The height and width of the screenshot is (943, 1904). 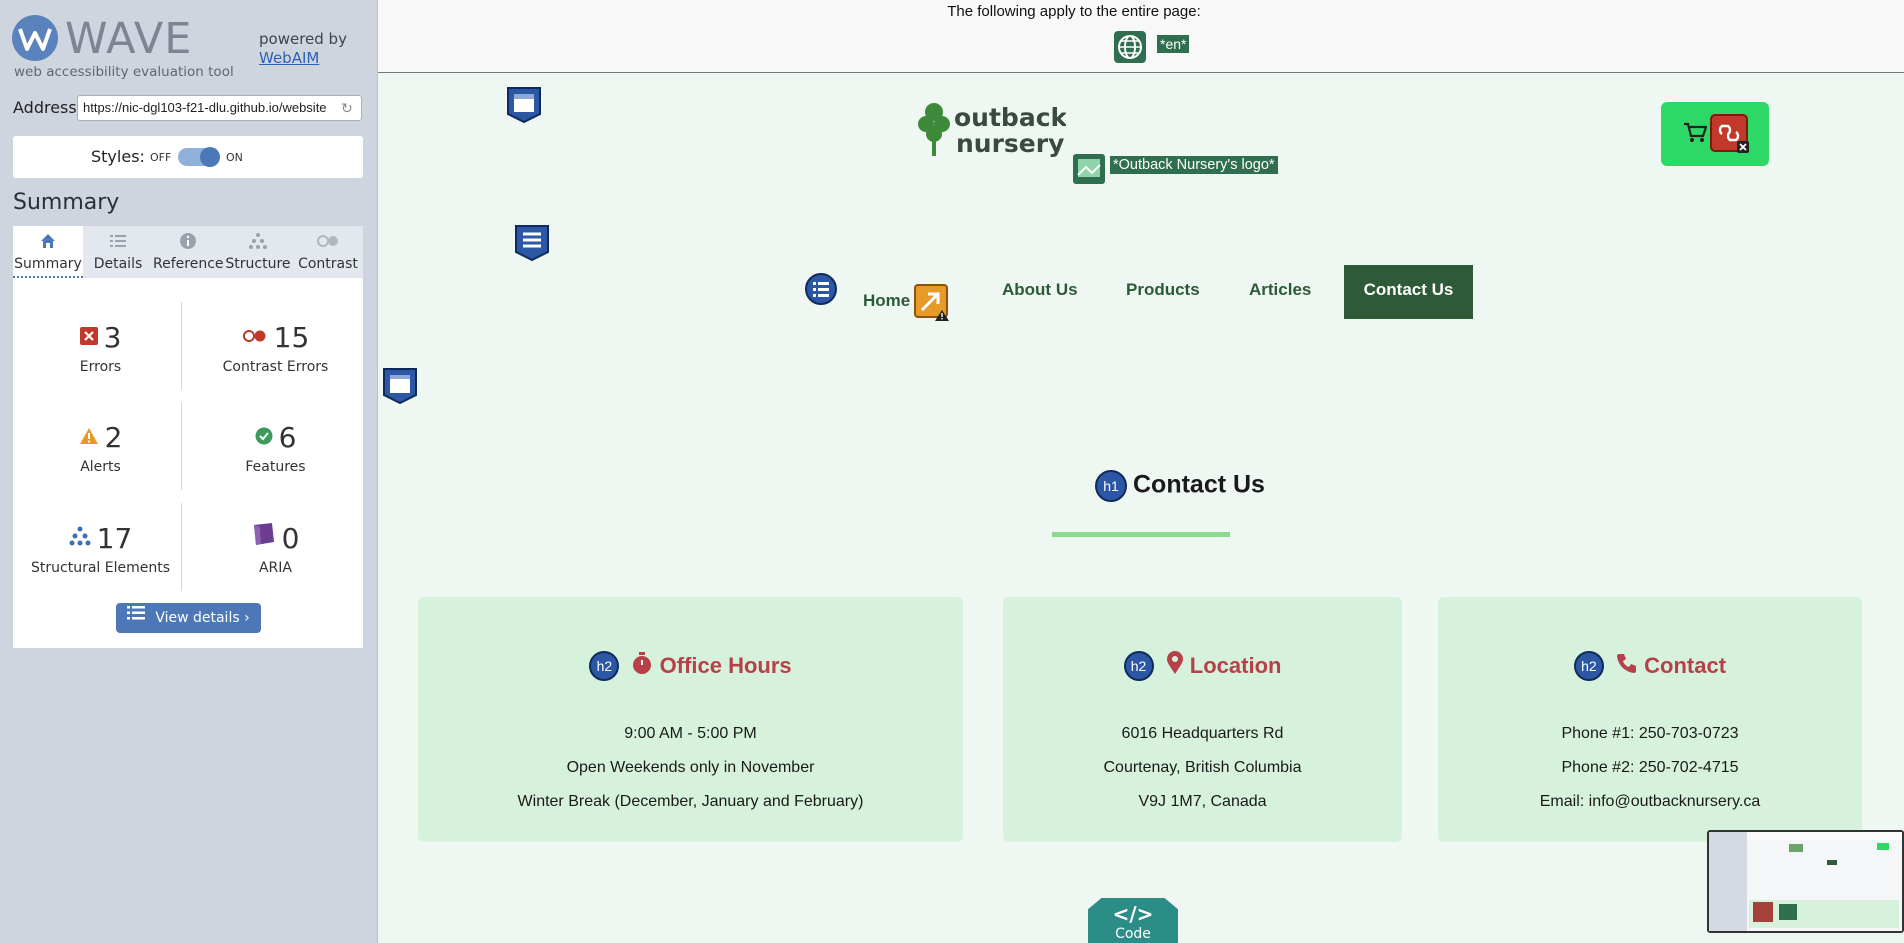 I want to click on stat-errors: 3 Errors, so click(x=100, y=347).